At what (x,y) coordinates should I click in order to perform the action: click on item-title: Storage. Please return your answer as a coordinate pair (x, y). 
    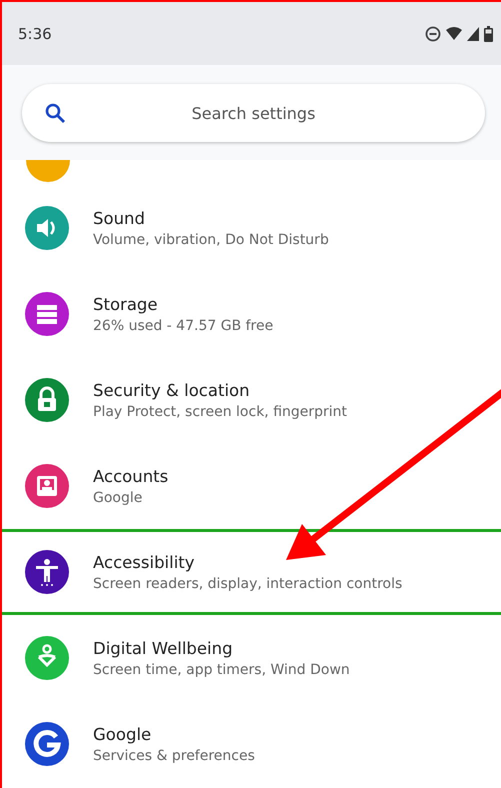
    Looking at the image, I should click on (126, 304).